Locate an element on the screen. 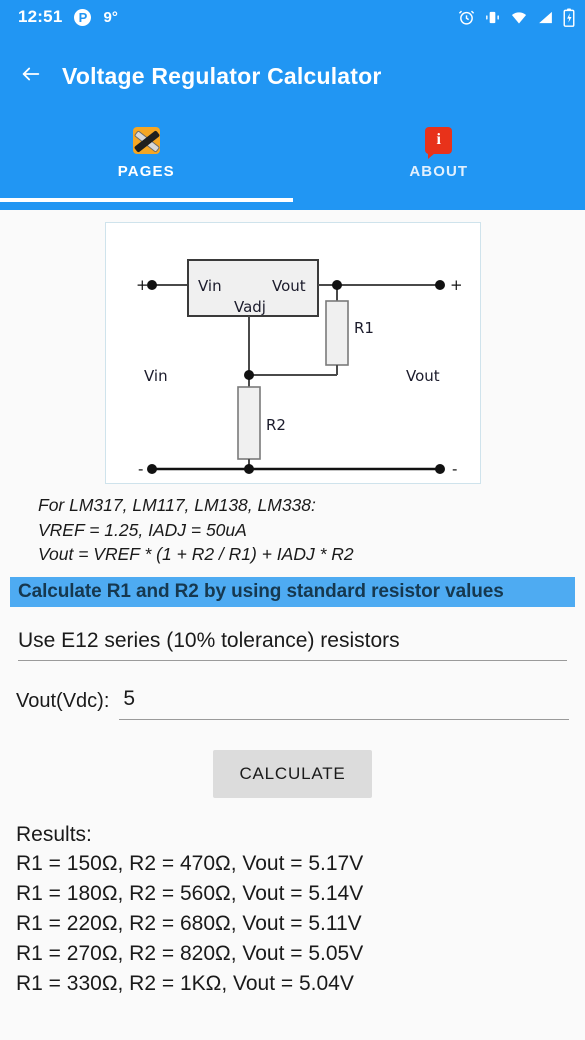 This screenshot has height=1040, width=585. status-bar-left: 12:51 P 9° is located at coordinates (68, 17).